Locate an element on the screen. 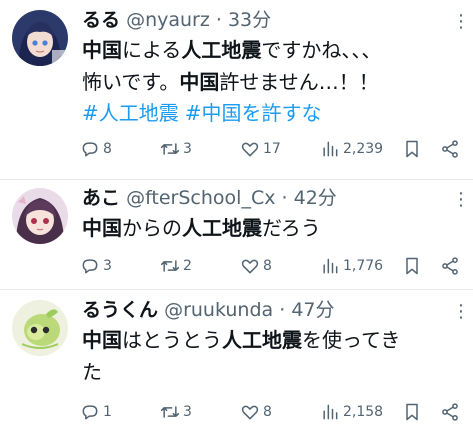  user-handle: @nyaurz is located at coordinates (168, 20).